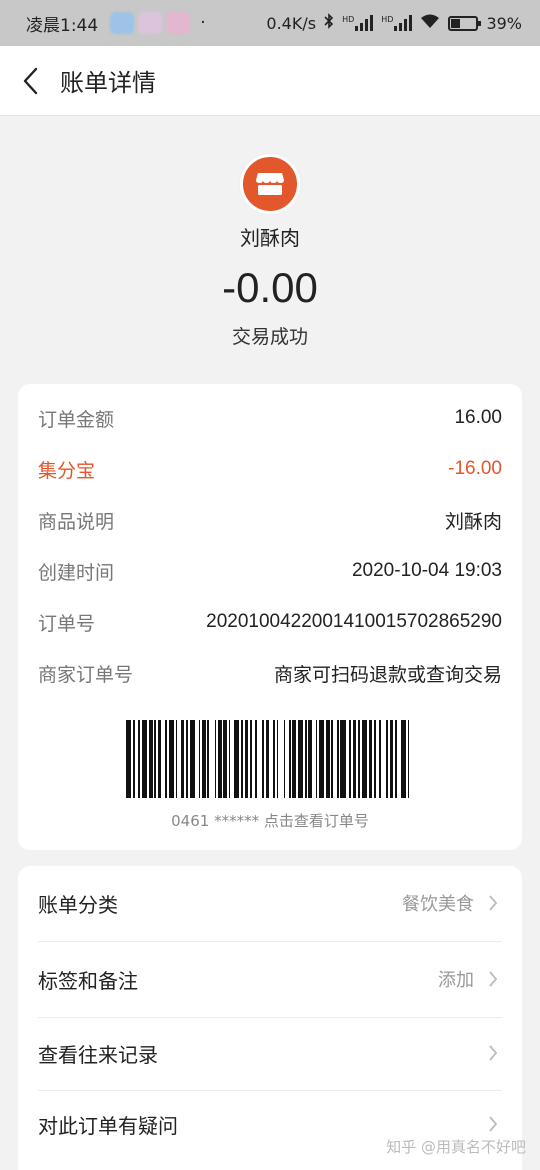  I want to click on detail-value: 商家可扫码退款或查询交易, so click(387, 675).